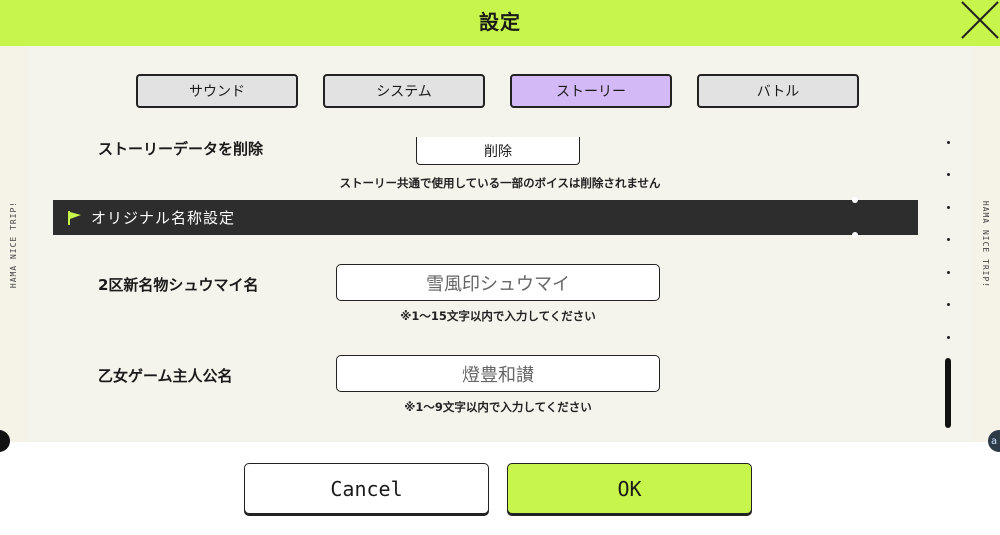 The image size is (1000, 535). I want to click on tab-bar: サウンド システム ストーリー バトル, so click(500, 92).